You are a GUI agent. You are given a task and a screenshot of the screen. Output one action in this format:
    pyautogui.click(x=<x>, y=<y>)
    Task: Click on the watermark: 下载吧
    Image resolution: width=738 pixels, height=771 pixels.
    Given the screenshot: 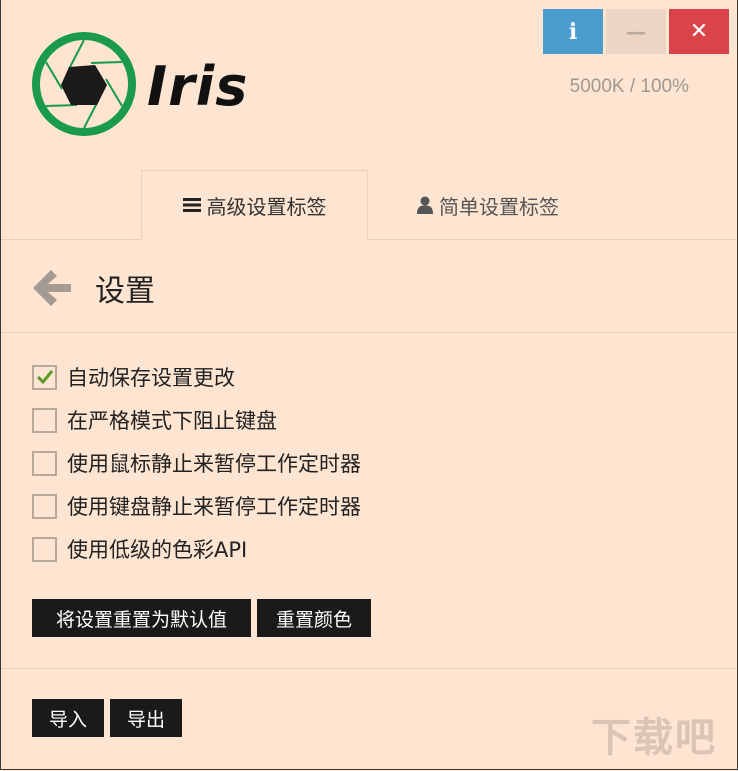 What is the action you would take?
    pyautogui.click(x=654, y=738)
    